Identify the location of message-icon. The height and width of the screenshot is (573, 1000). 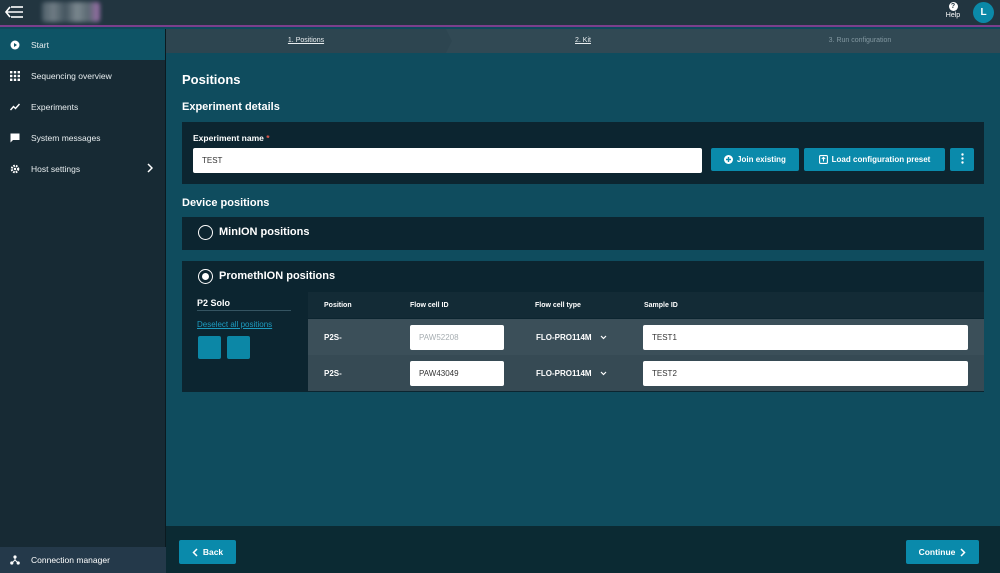
(15, 138).